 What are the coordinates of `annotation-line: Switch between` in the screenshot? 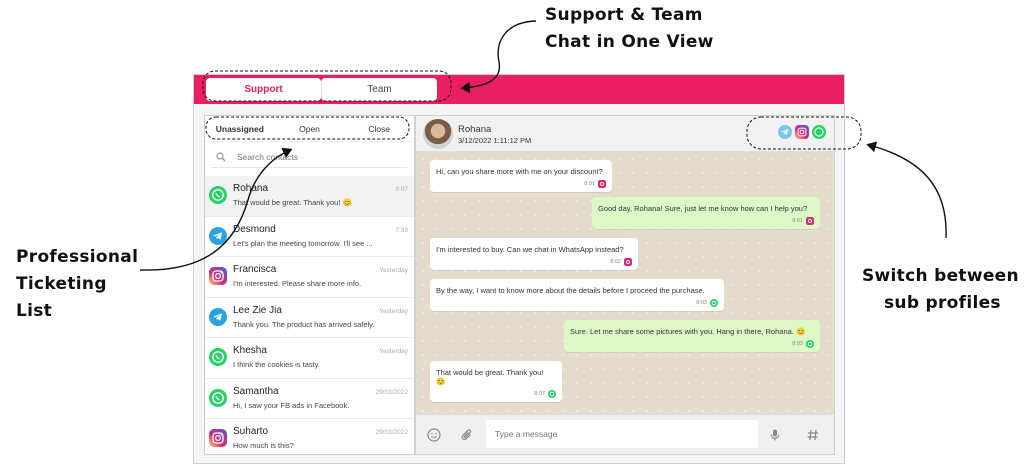 It's located at (940, 276).